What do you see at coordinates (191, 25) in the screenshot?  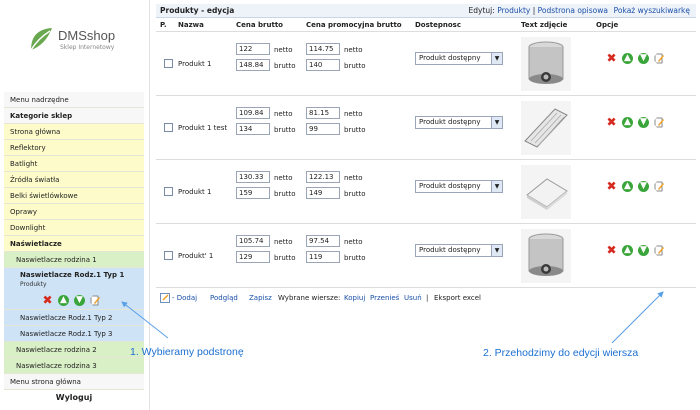 I see `col-name: Nazwa` at bounding box center [191, 25].